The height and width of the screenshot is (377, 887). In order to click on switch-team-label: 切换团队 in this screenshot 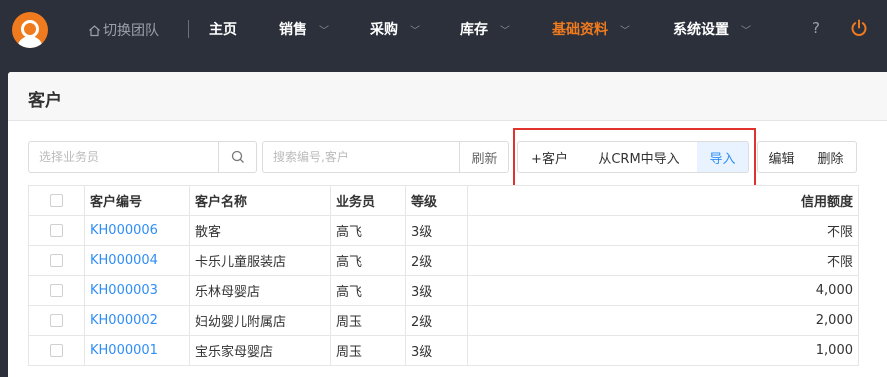, I will do `click(131, 31)`.